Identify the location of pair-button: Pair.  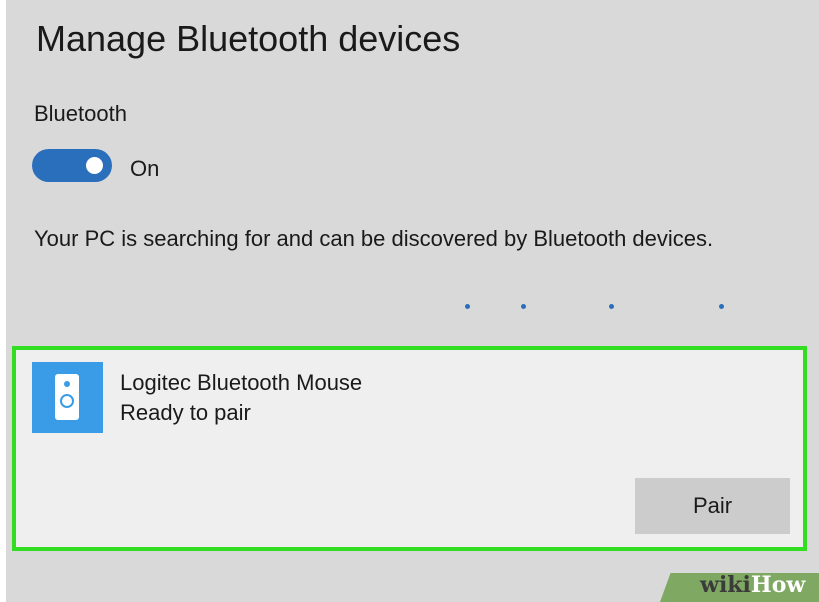
(712, 506).